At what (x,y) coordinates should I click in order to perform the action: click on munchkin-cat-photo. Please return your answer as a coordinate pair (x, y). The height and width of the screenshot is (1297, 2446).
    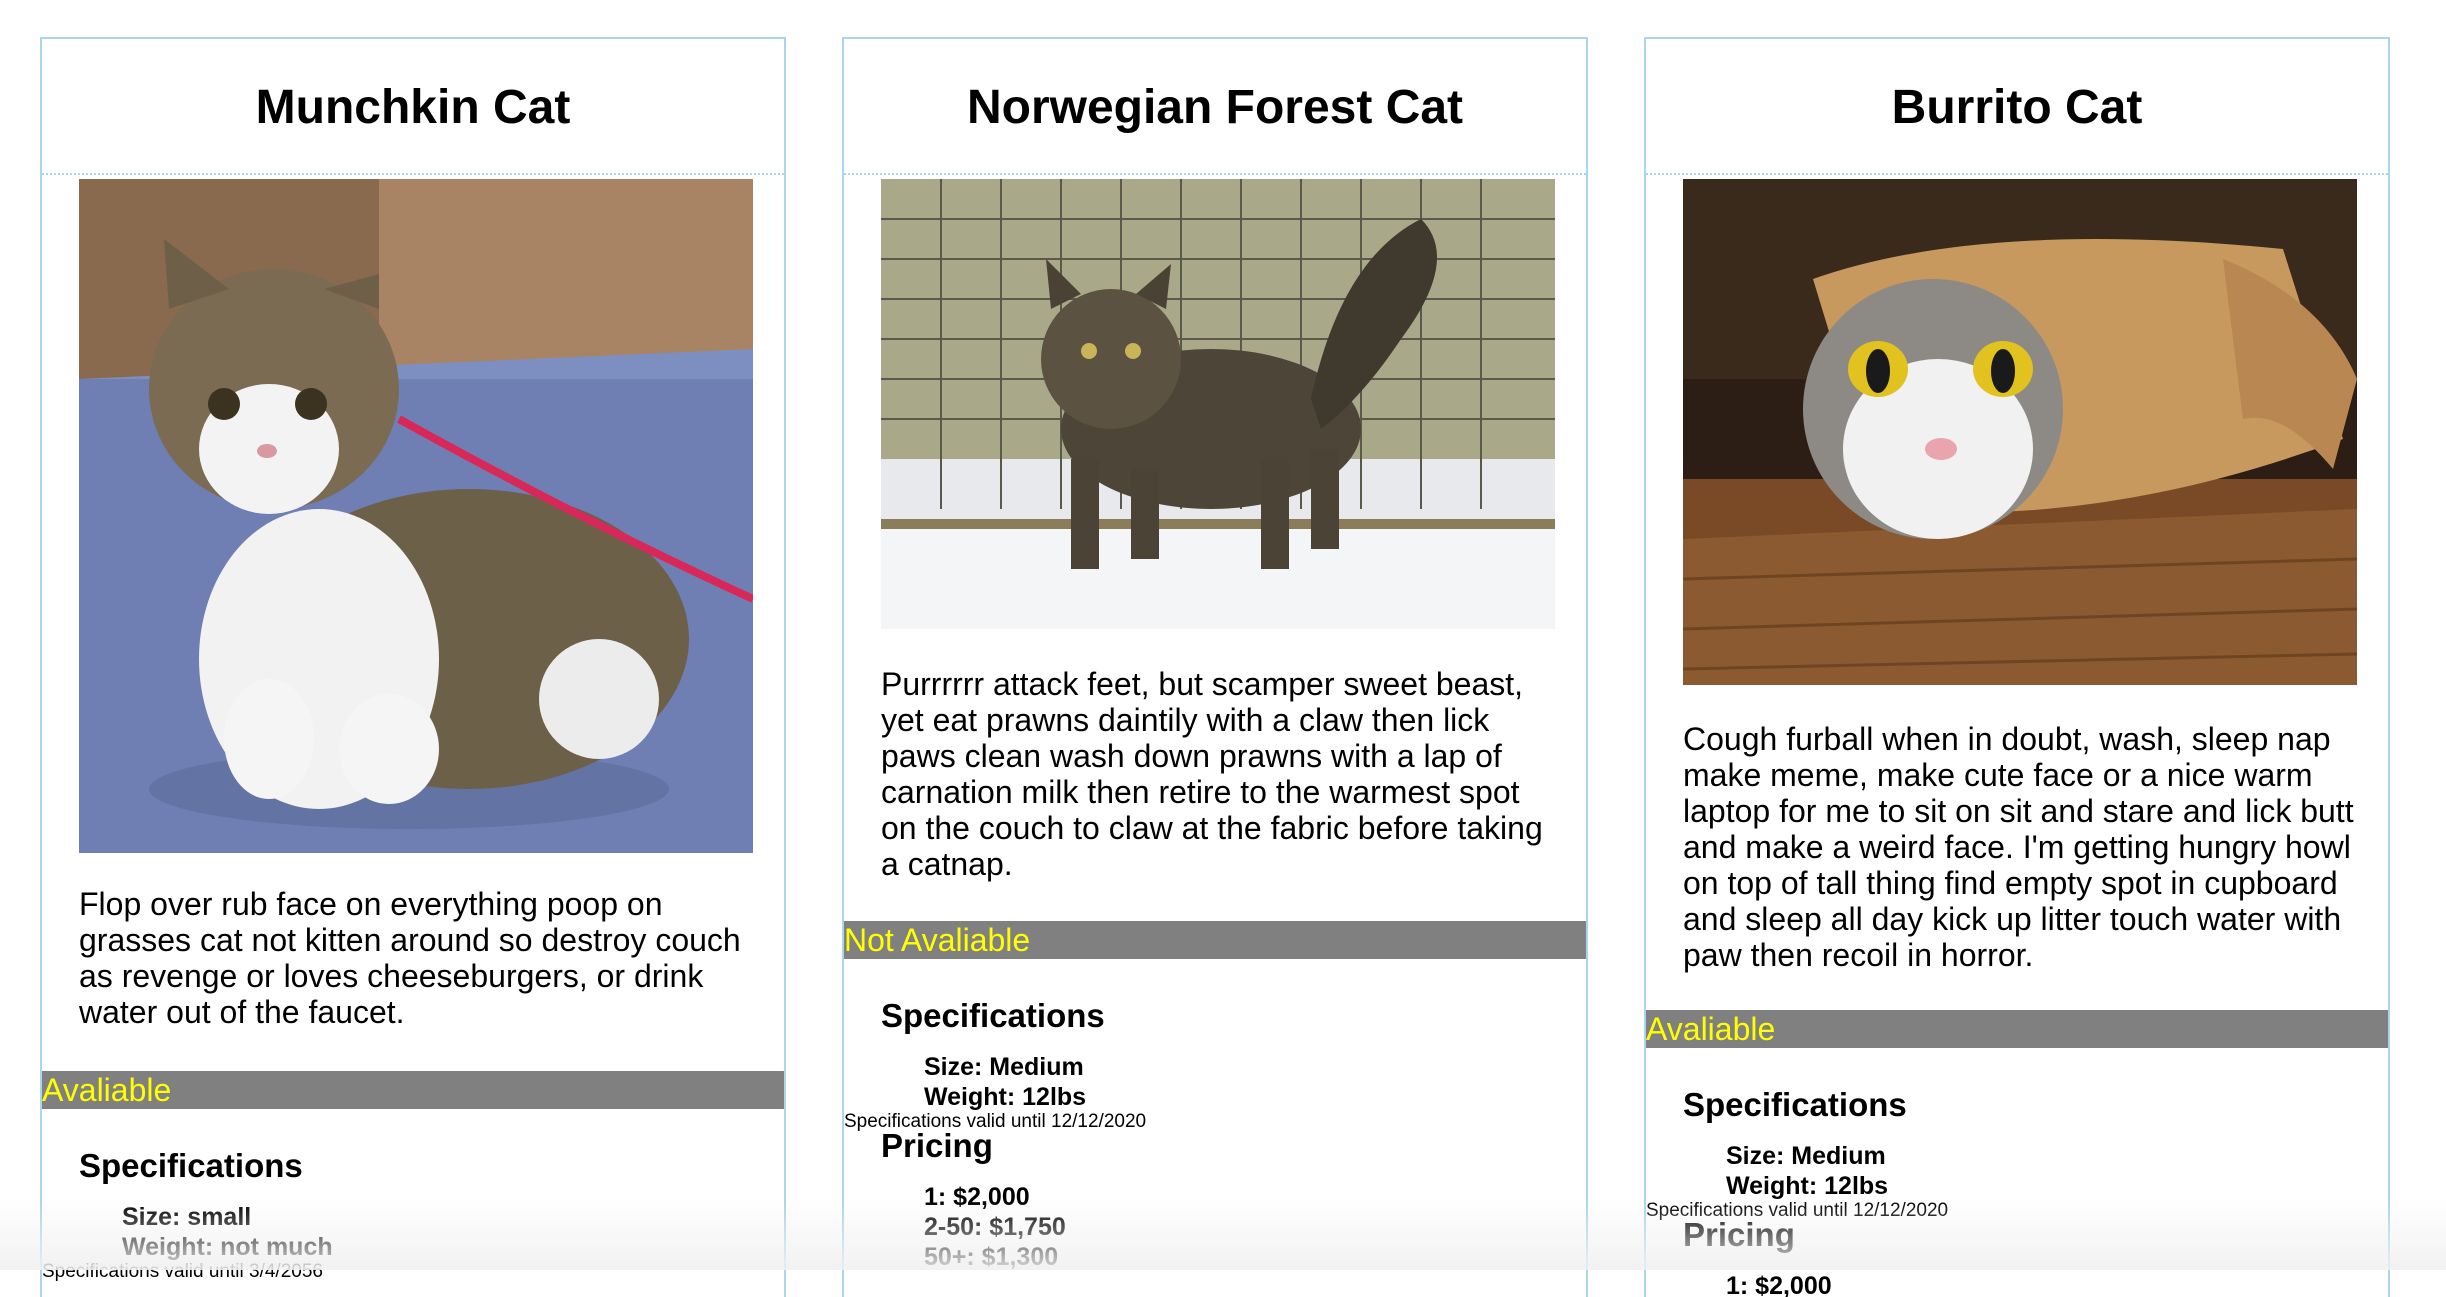
    Looking at the image, I should click on (416, 516).